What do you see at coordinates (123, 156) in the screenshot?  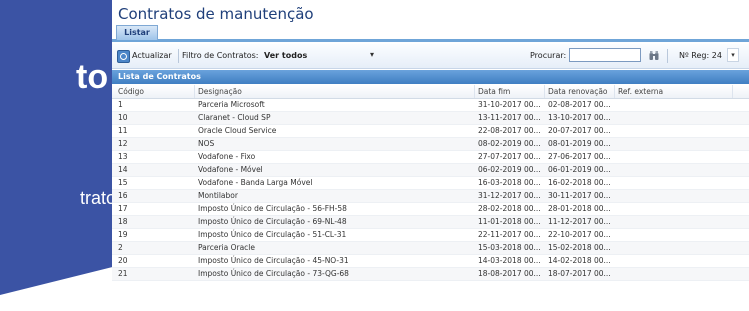 I see `cell-codigo: 13` at bounding box center [123, 156].